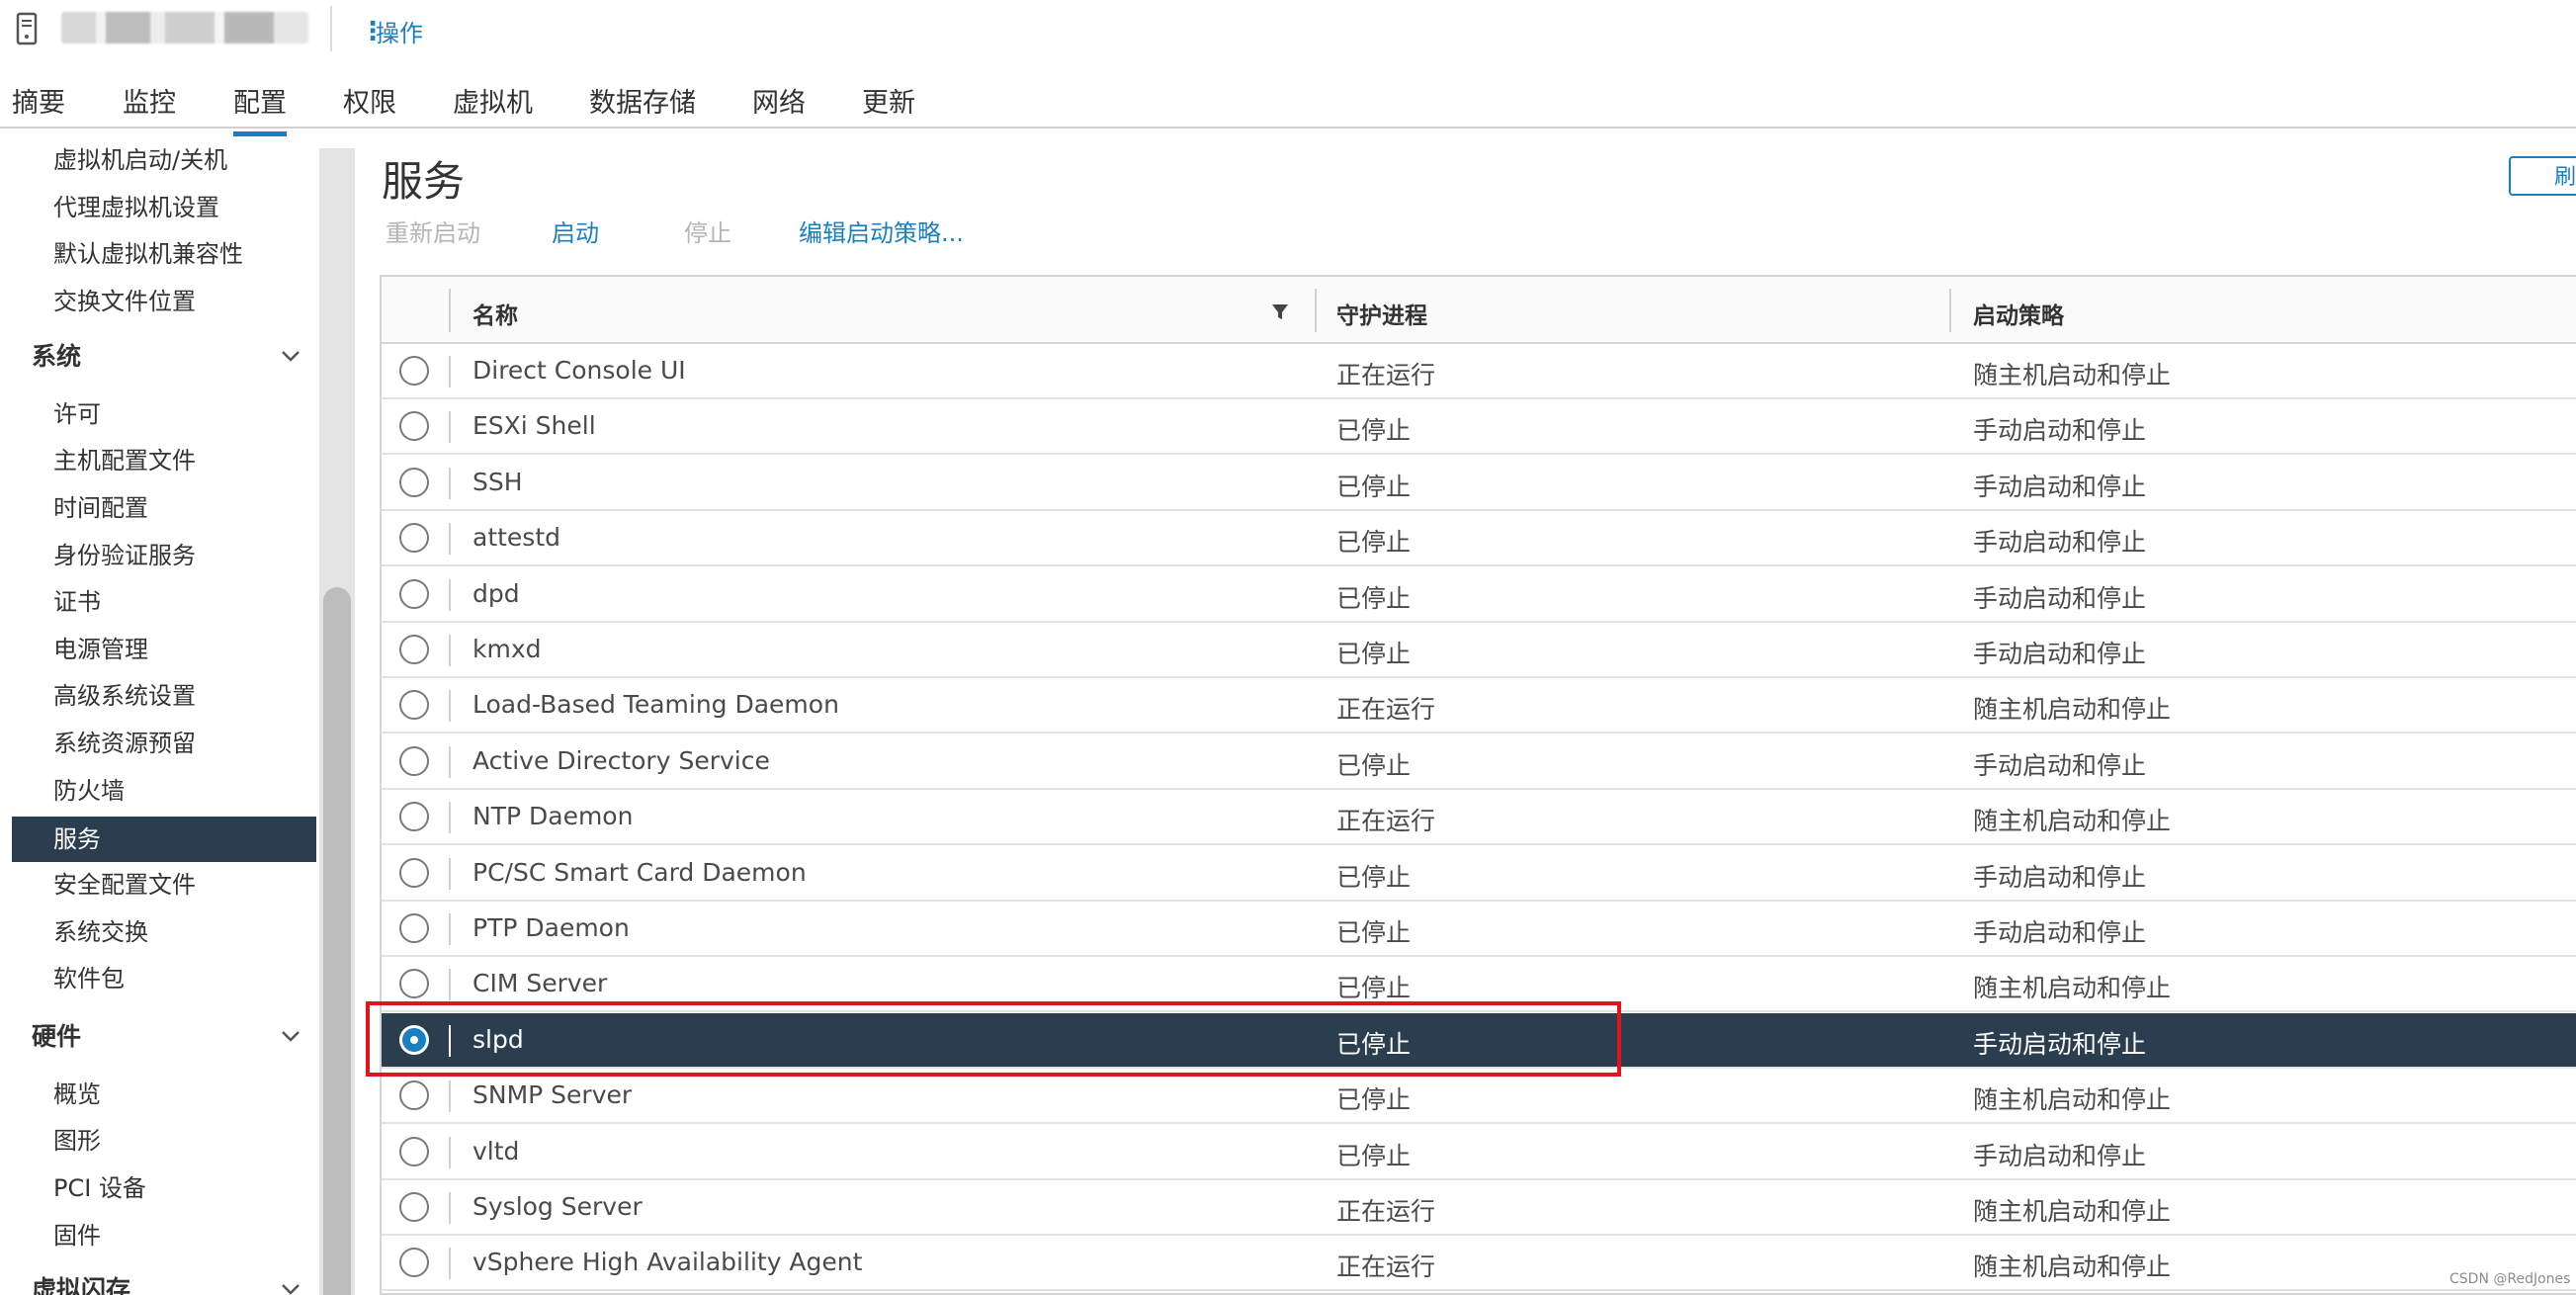 Image resolution: width=2576 pixels, height=1295 pixels. Describe the element at coordinates (337, 941) in the screenshot. I see `sidebar-scrollbar-thumb` at that location.